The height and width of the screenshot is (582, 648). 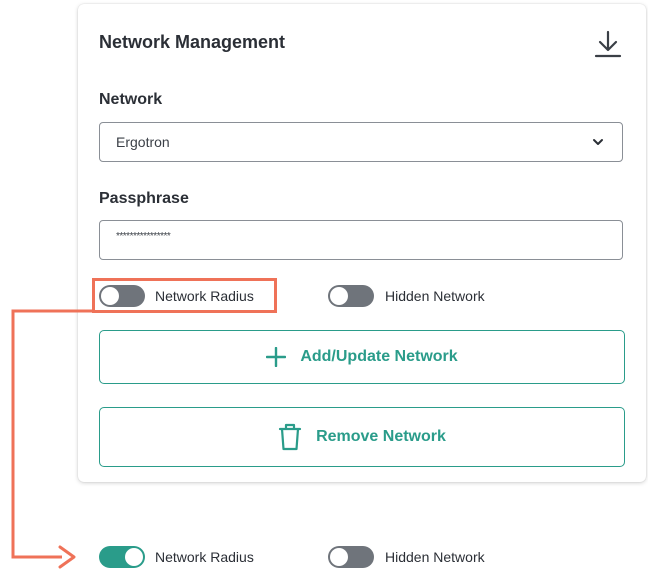 I want to click on add-update-network-label: Add/Update Network, so click(x=379, y=356).